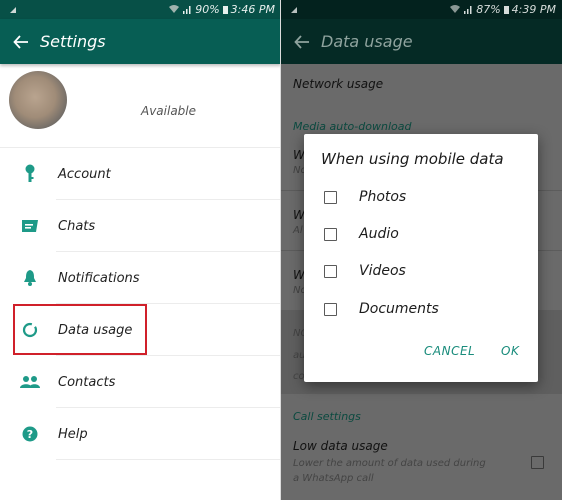  What do you see at coordinates (140, 106) in the screenshot?
I see `profile-row: Available` at bounding box center [140, 106].